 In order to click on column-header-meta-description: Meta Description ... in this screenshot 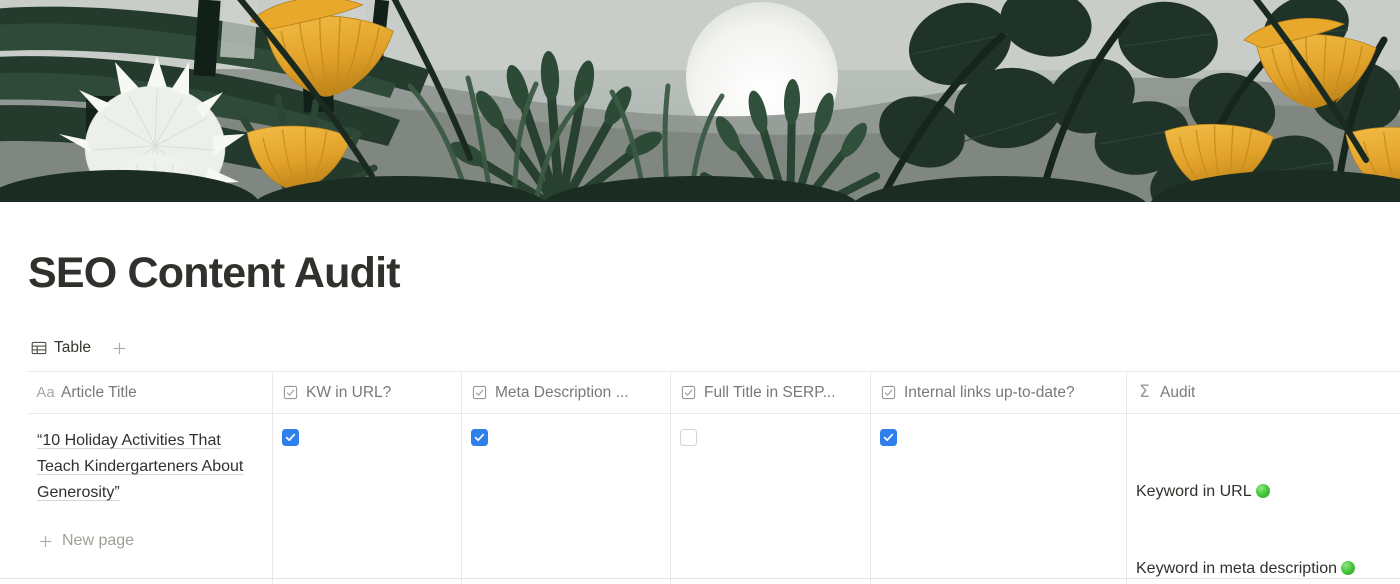, I will do `click(566, 392)`.